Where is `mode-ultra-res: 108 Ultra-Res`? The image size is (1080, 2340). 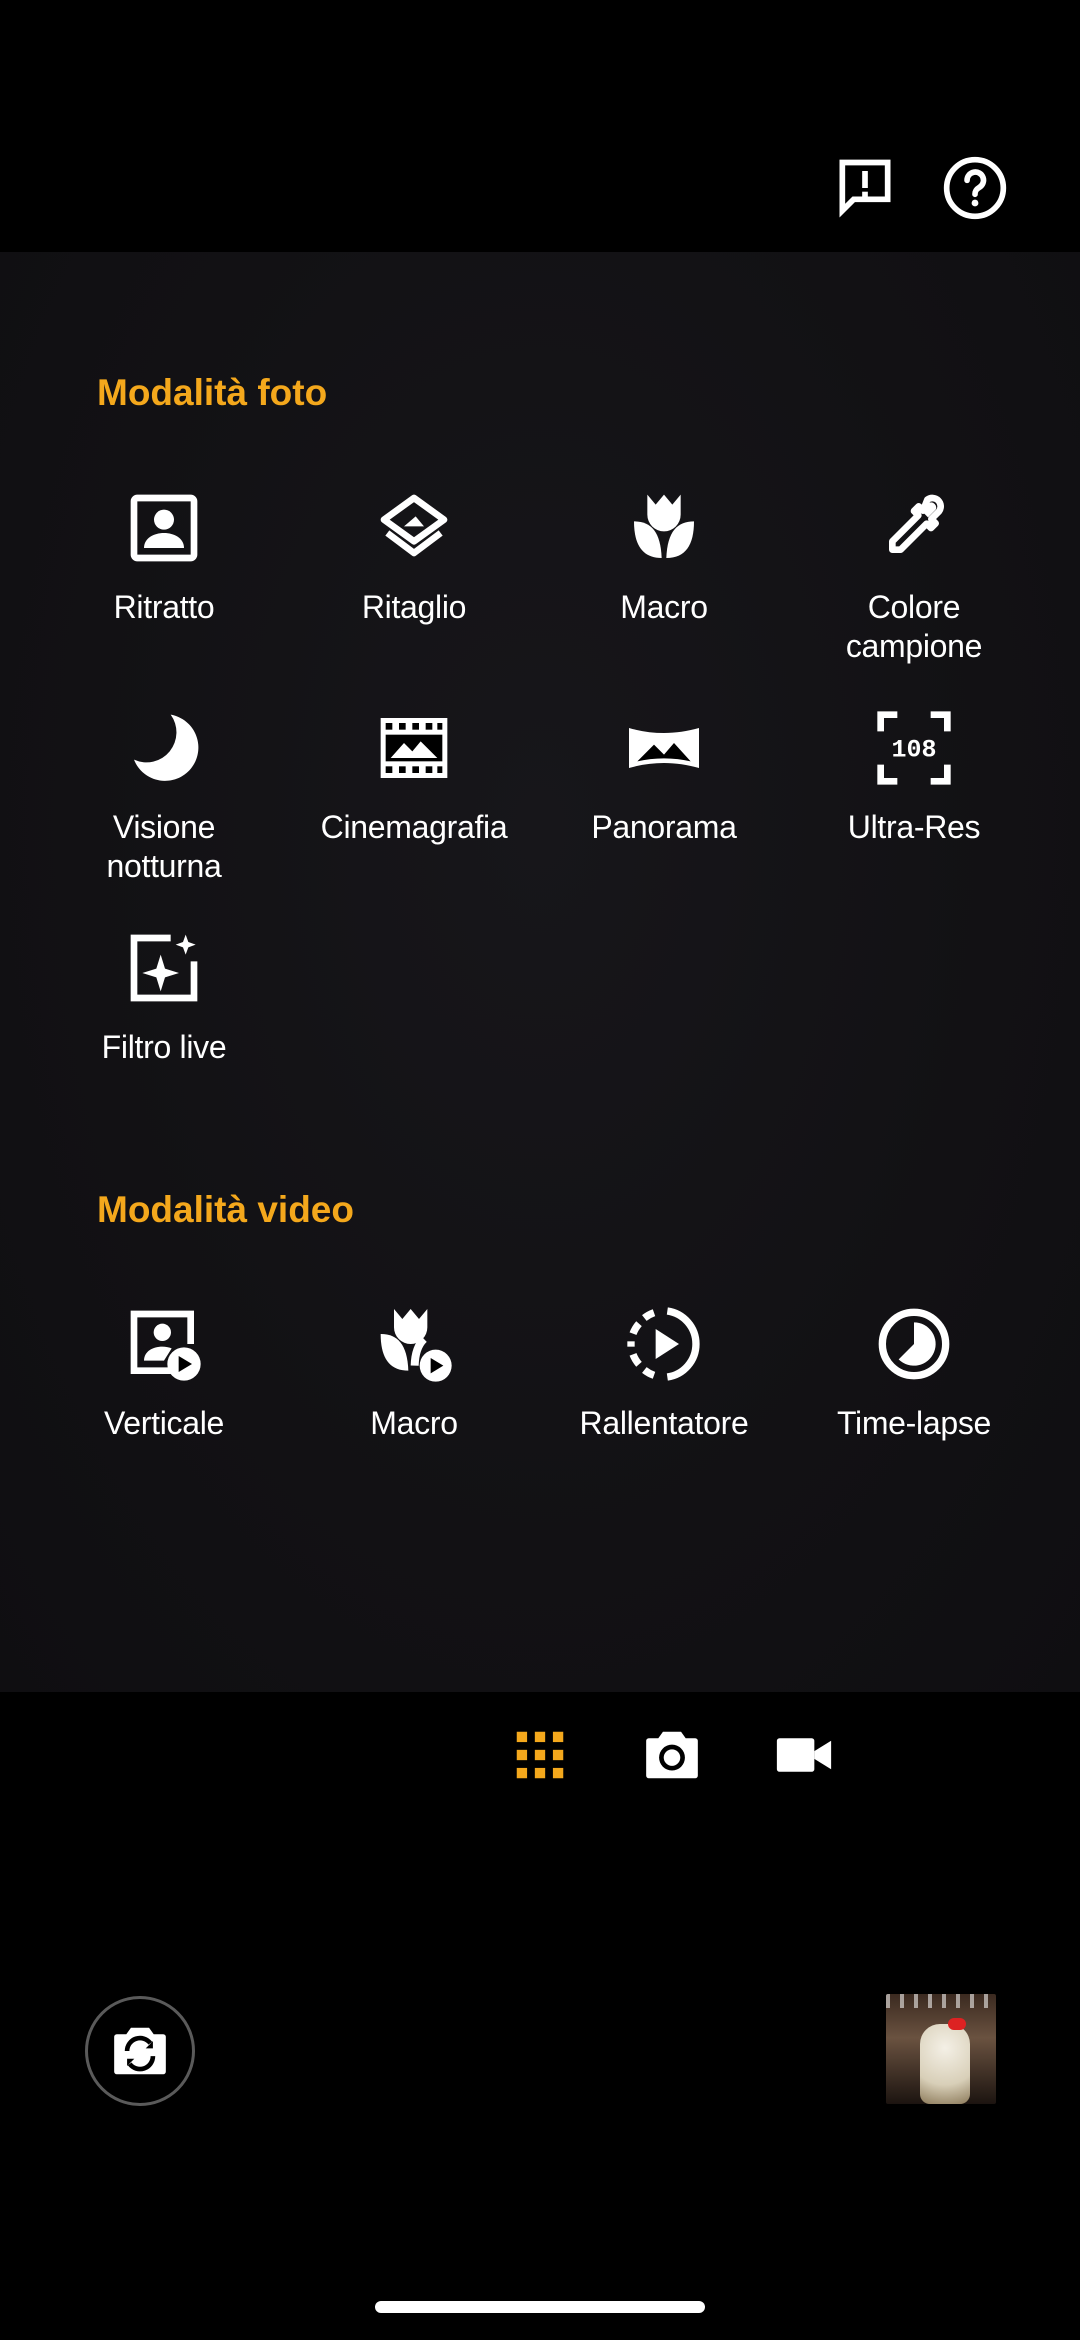
mode-ultra-res: 108 Ultra-Res is located at coordinates (914, 816).